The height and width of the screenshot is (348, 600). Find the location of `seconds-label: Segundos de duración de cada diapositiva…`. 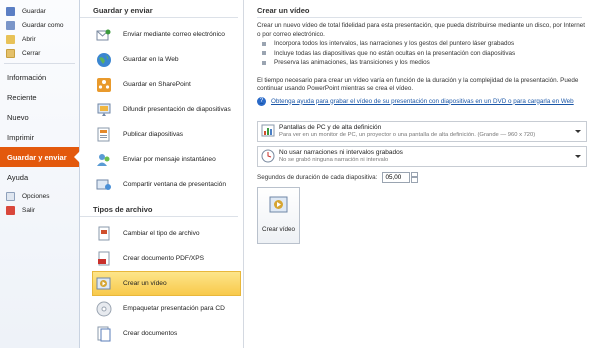

seconds-label: Segundos de duración de cada diapositiva… is located at coordinates (317, 177).